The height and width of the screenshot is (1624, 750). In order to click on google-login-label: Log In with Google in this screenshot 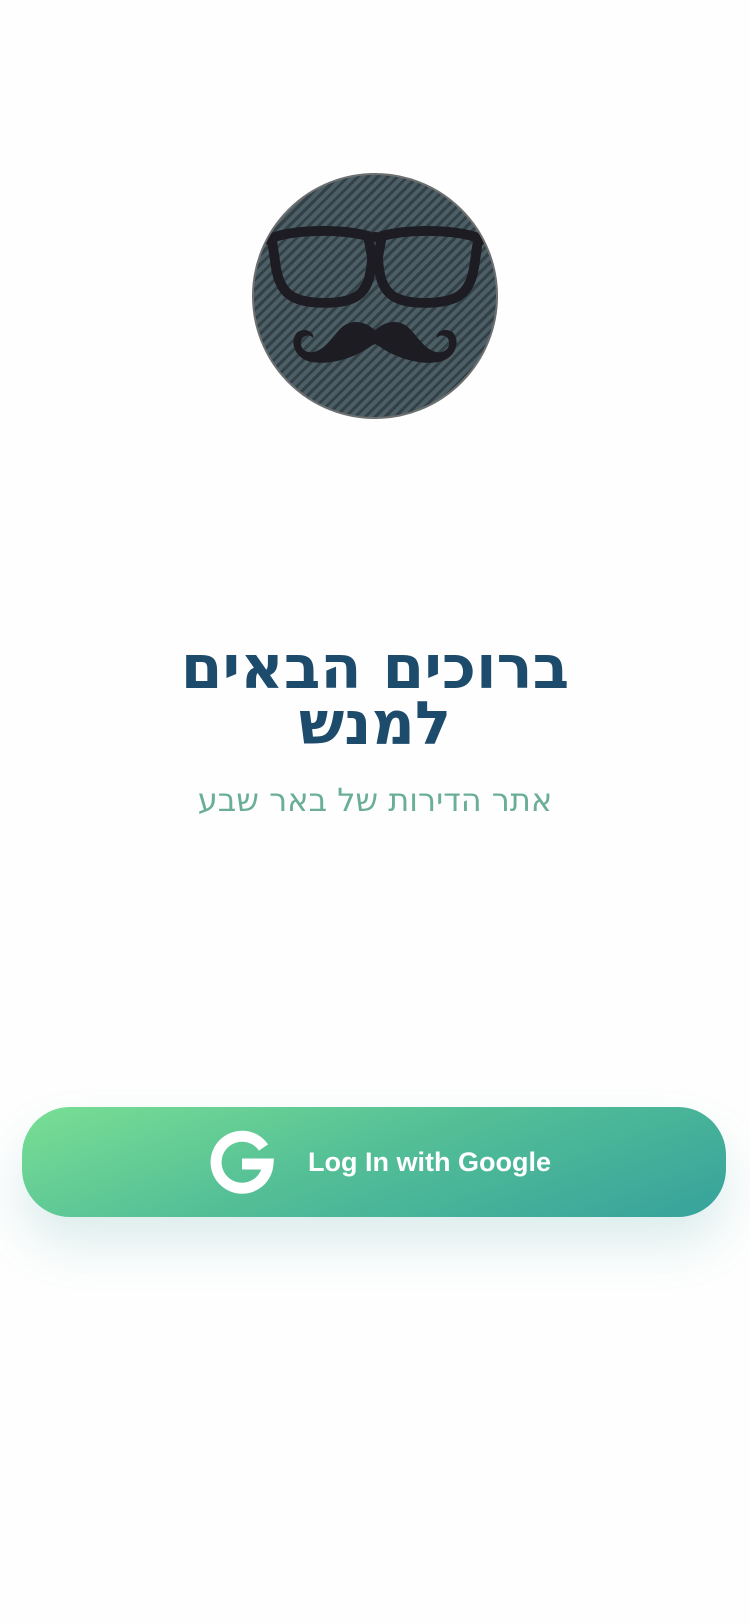, I will do `click(429, 1162)`.